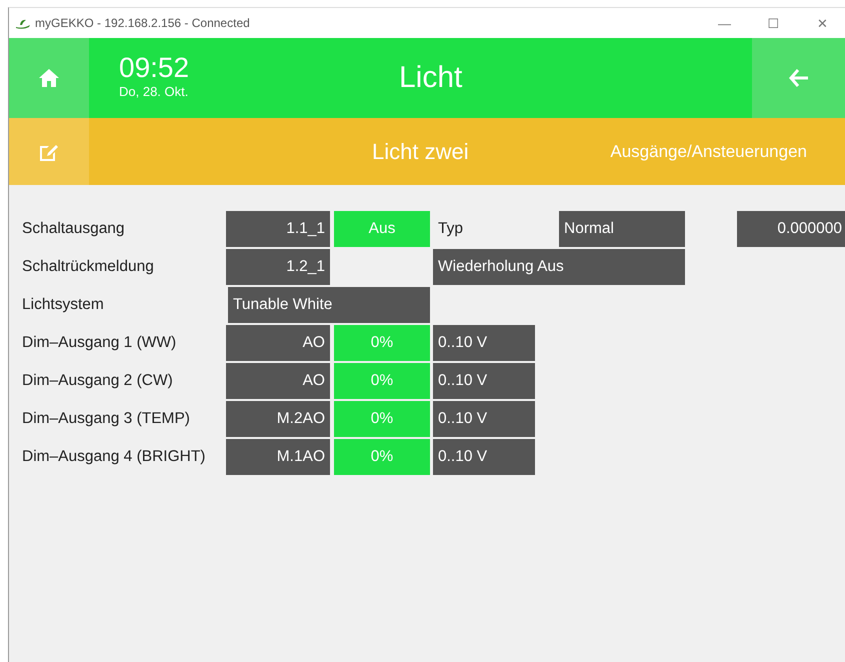  What do you see at coordinates (559, 267) in the screenshot?
I see `repeat-select: Wiederholung Aus` at bounding box center [559, 267].